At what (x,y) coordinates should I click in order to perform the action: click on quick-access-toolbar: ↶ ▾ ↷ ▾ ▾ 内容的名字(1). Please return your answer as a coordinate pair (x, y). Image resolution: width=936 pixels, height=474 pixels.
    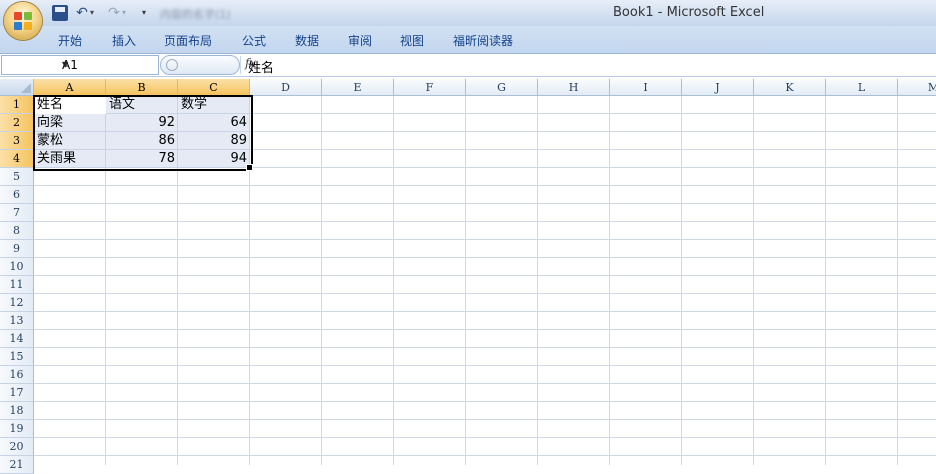
    Looking at the image, I should click on (151, 13).